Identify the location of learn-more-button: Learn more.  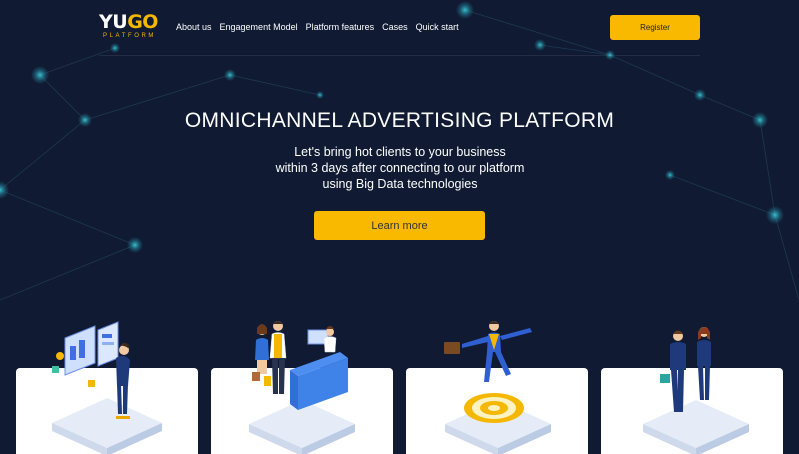
(399, 225).